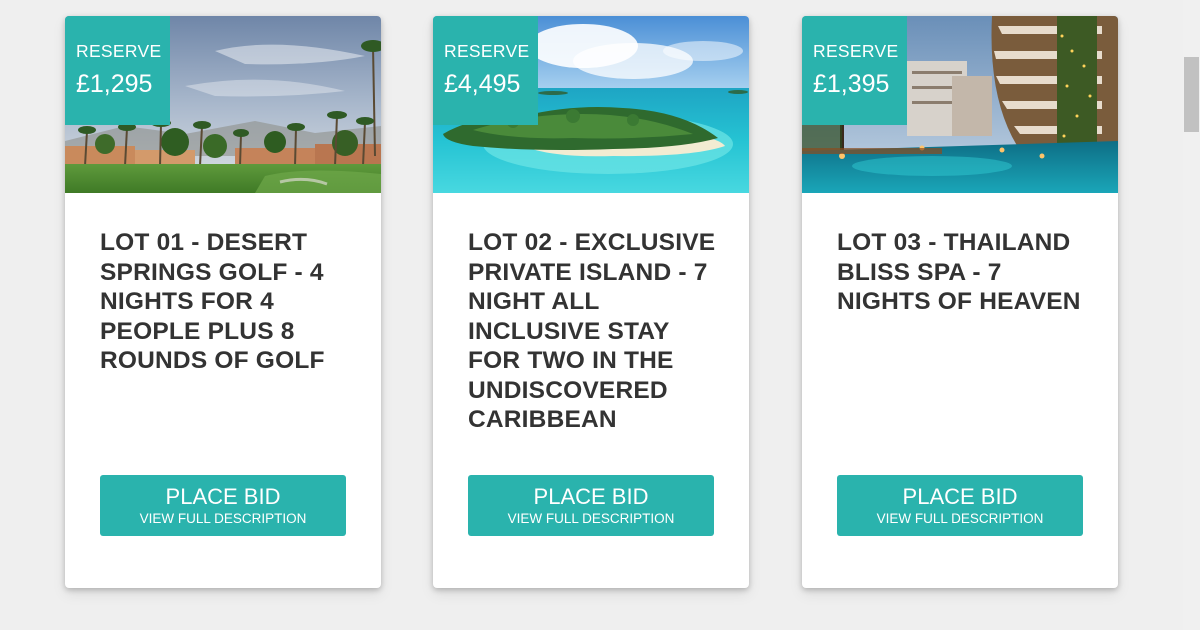 This screenshot has width=1200, height=630. Describe the element at coordinates (1191, 94) in the screenshot. I see `scrollbar-thumb` at that location.